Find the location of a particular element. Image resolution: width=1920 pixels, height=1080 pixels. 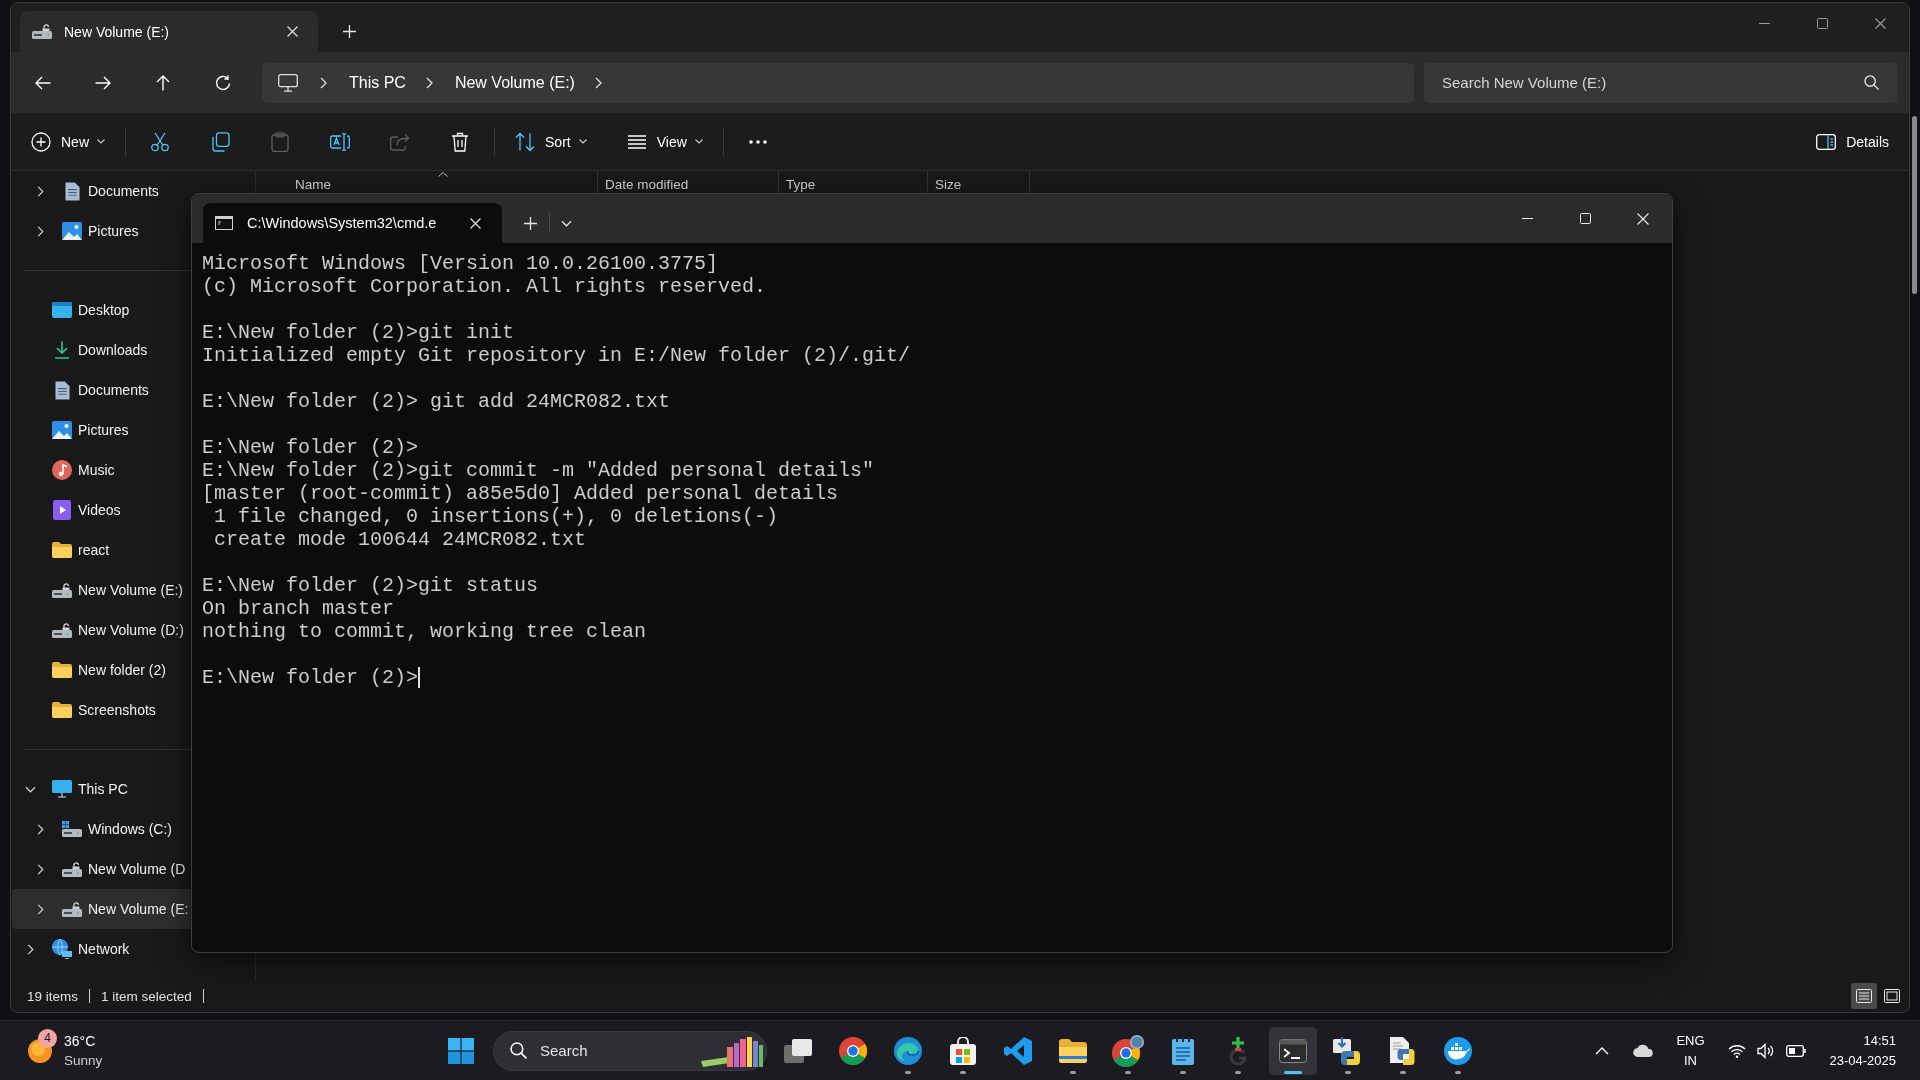

sidebar-item: New Volume (E:) is located at coordinates (101, 590).